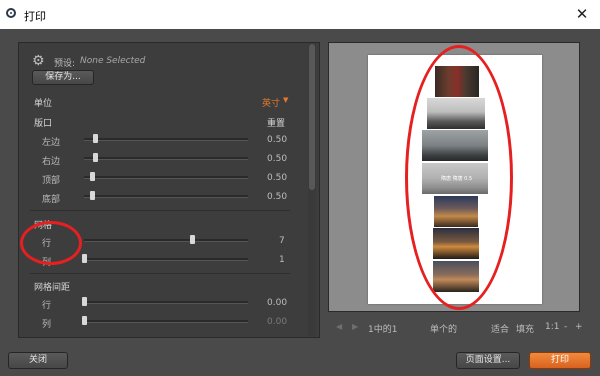 The image size is (600, 376). I want to click on margin-left-label: 左边, so click(51, 143).